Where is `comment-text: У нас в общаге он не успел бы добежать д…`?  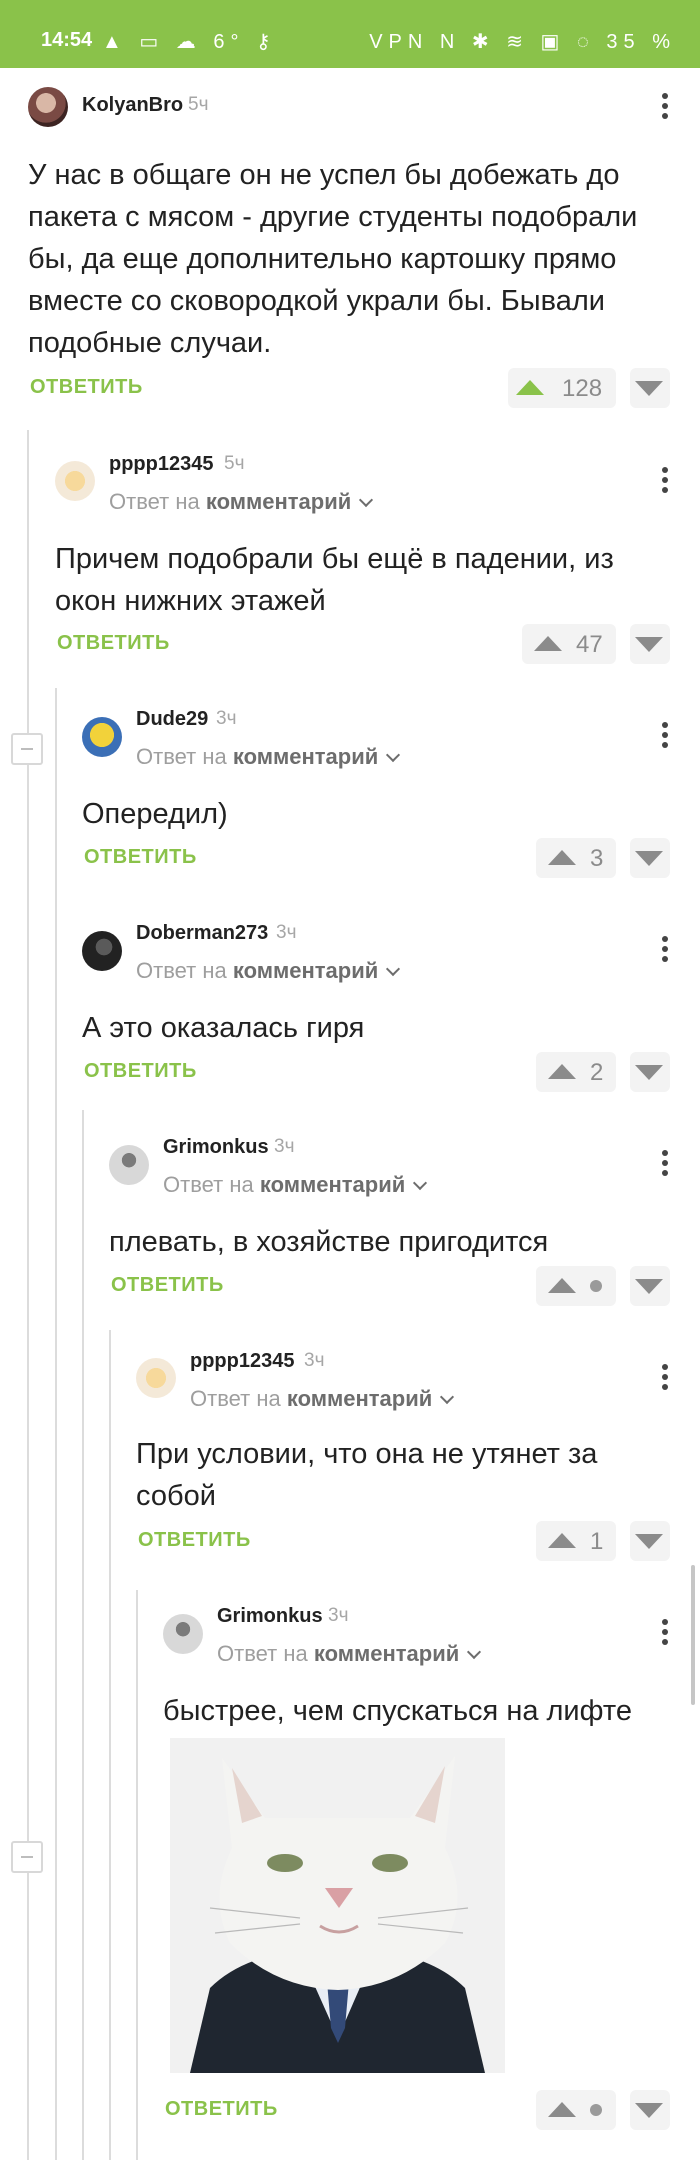 comment-text: У нас в общаге он не успел бы добежать д… is located at coordinates (333, 259).